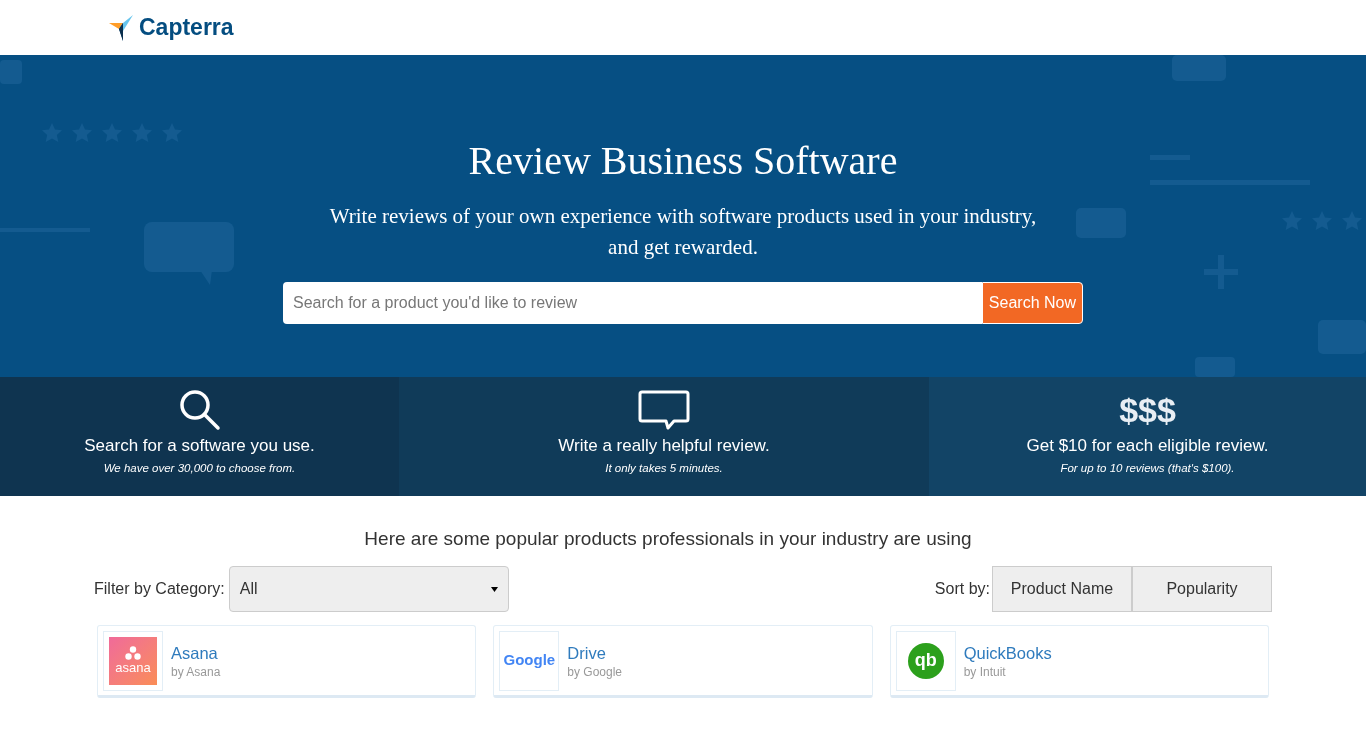  Describe the element at coordinates (1062, 589) in the screenshot. I see `sort-option-button: Product Name` at that location.